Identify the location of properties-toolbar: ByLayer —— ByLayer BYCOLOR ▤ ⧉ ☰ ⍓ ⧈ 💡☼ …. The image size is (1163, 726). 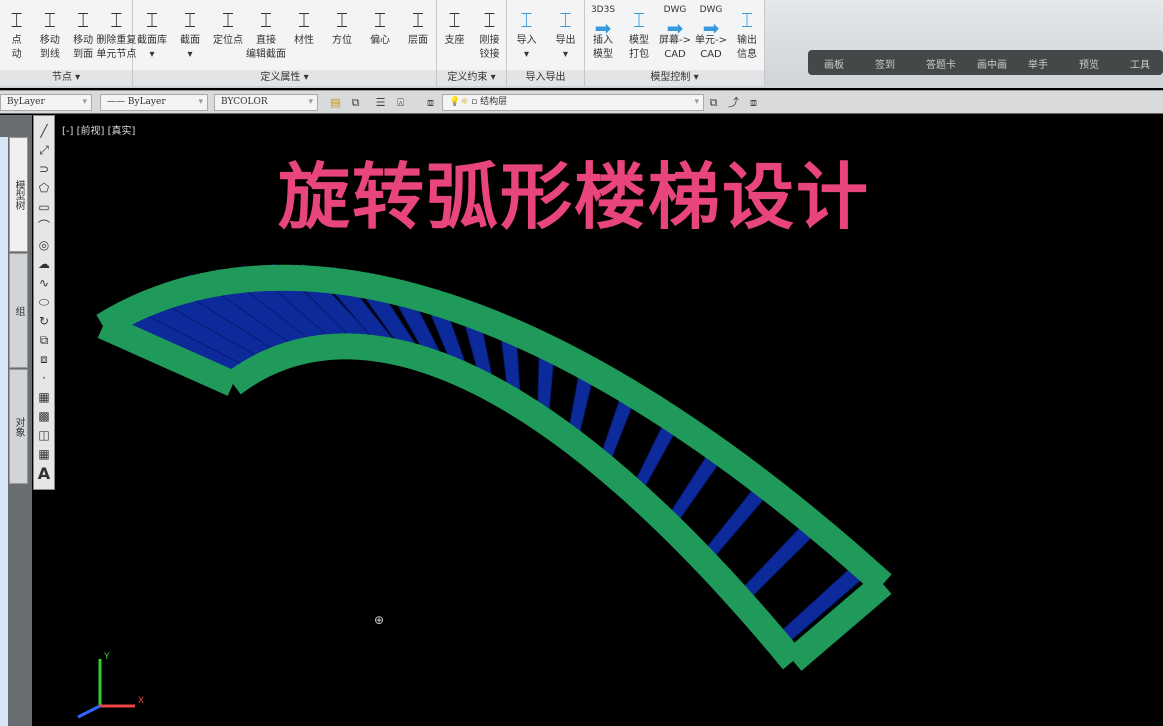
(581, 102).